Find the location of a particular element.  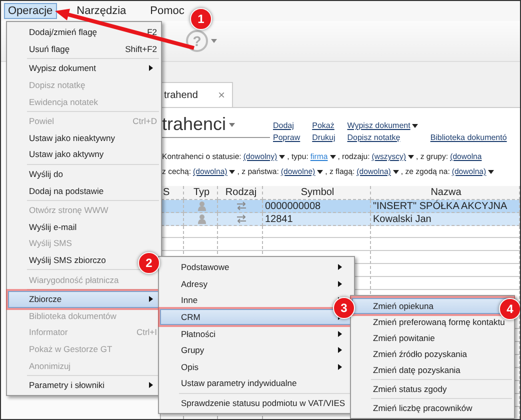

menu-item: Podstawowe is located at coordinates (256, 267).